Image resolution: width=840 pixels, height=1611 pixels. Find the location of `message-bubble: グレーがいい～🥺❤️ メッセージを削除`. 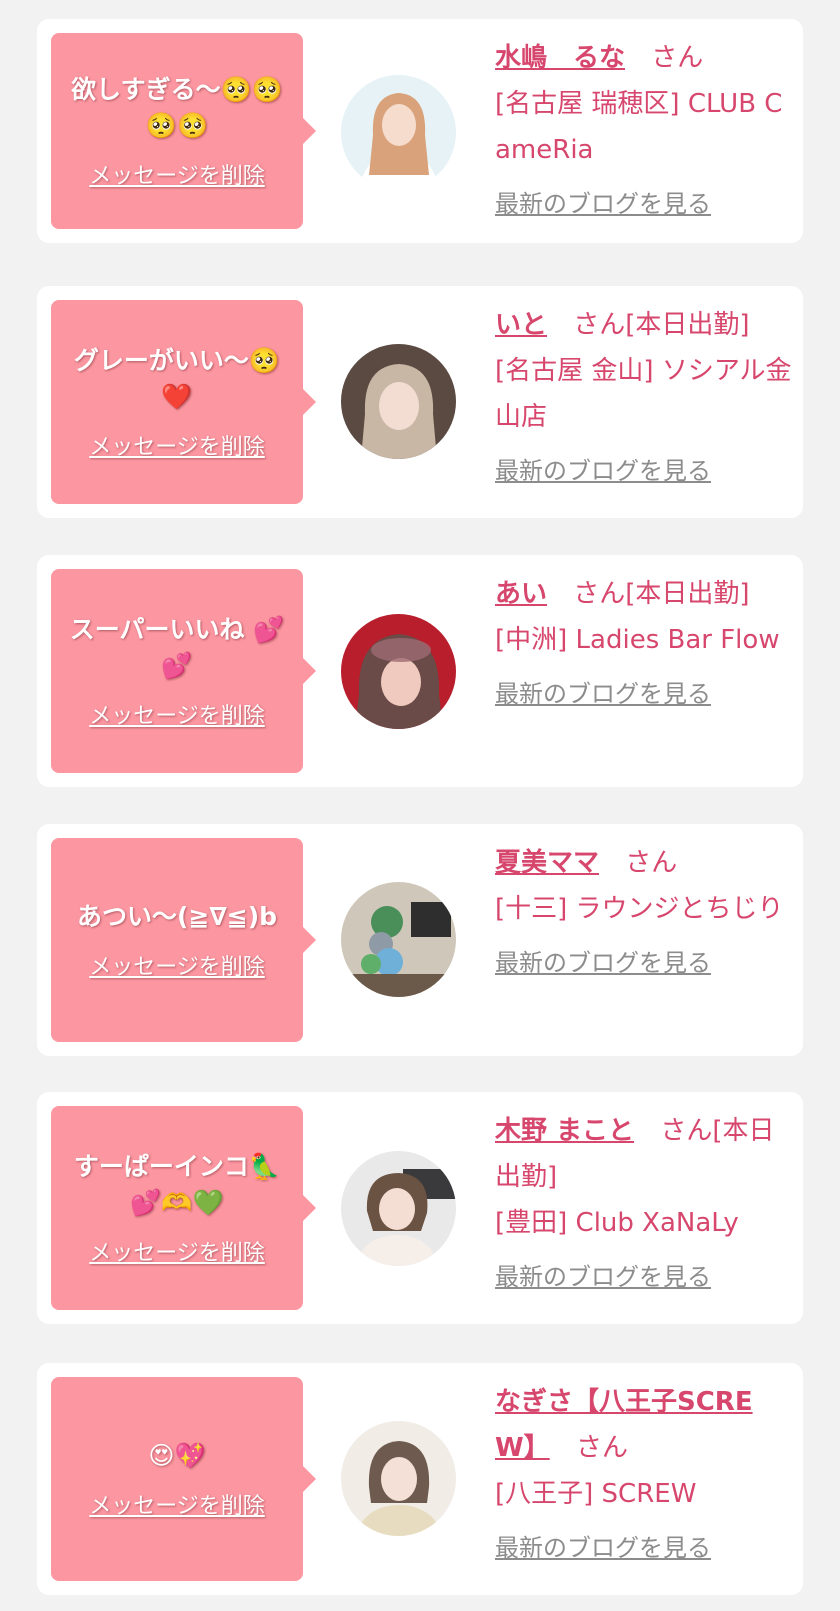

message-bubble: グレーがいい～🥺❤️ メッセージを削除 is located at coordinates (183, 402).